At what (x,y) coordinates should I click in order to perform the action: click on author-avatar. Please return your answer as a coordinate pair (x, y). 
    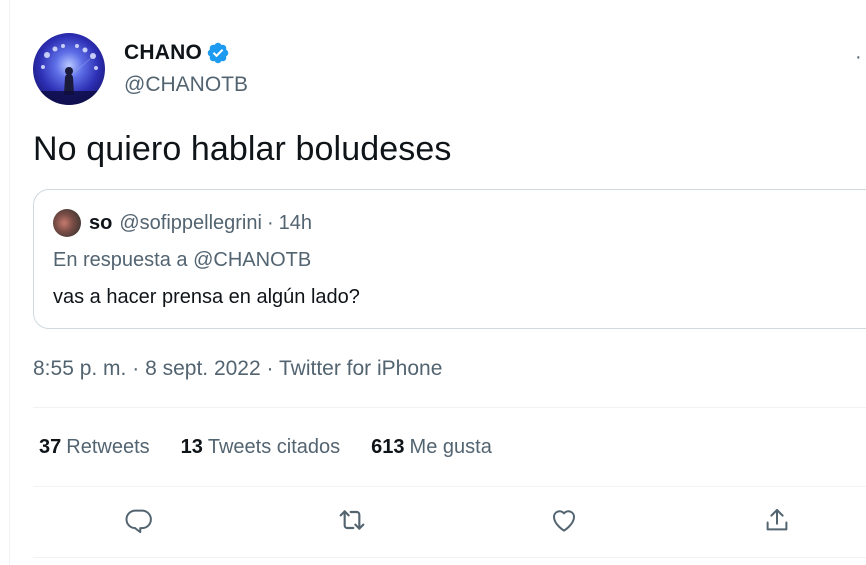
    Looking at the image, I should click on (69, 69).